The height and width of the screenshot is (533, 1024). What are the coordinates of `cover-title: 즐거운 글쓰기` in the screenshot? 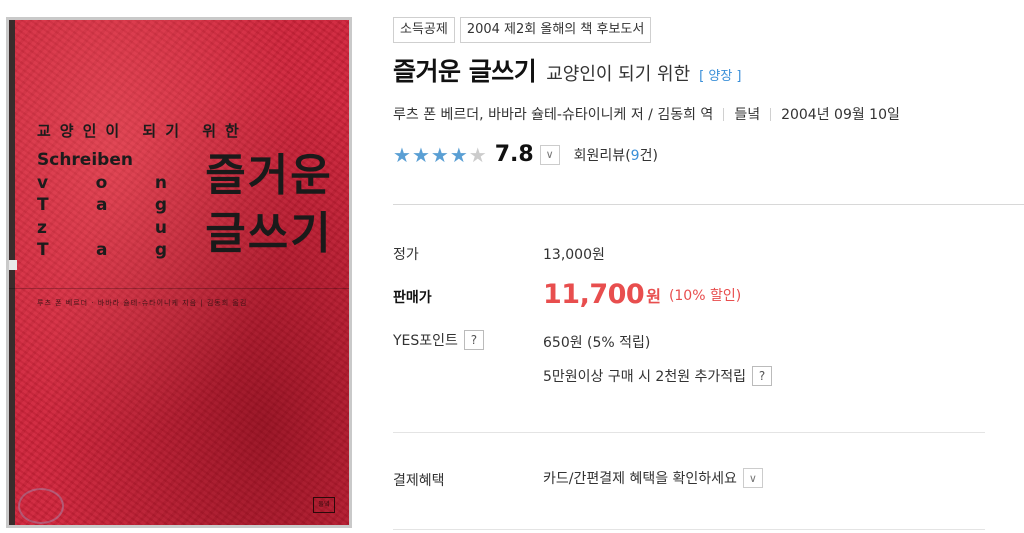 It's located at (269, 205).